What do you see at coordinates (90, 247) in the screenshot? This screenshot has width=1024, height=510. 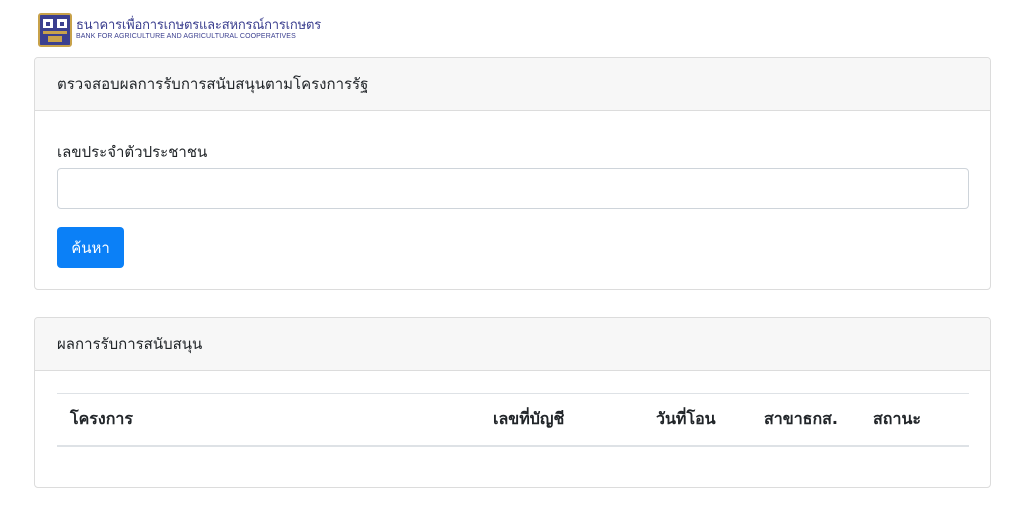 I see `search-button: ค้นหา` at bounding box center [90, 247].